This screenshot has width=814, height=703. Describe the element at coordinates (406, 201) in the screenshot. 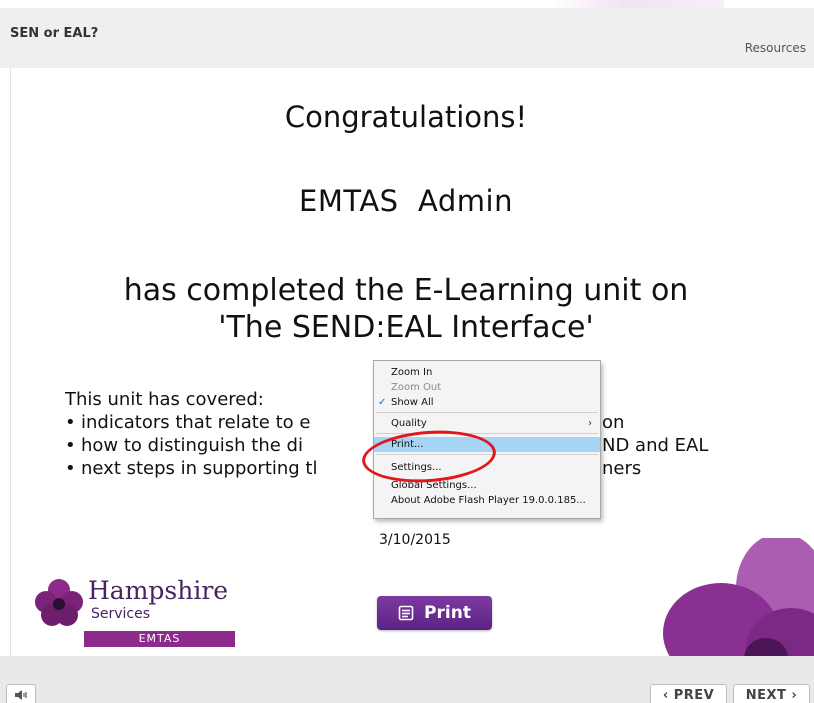

I see `learner-name: EMTAS Admin` at that location.